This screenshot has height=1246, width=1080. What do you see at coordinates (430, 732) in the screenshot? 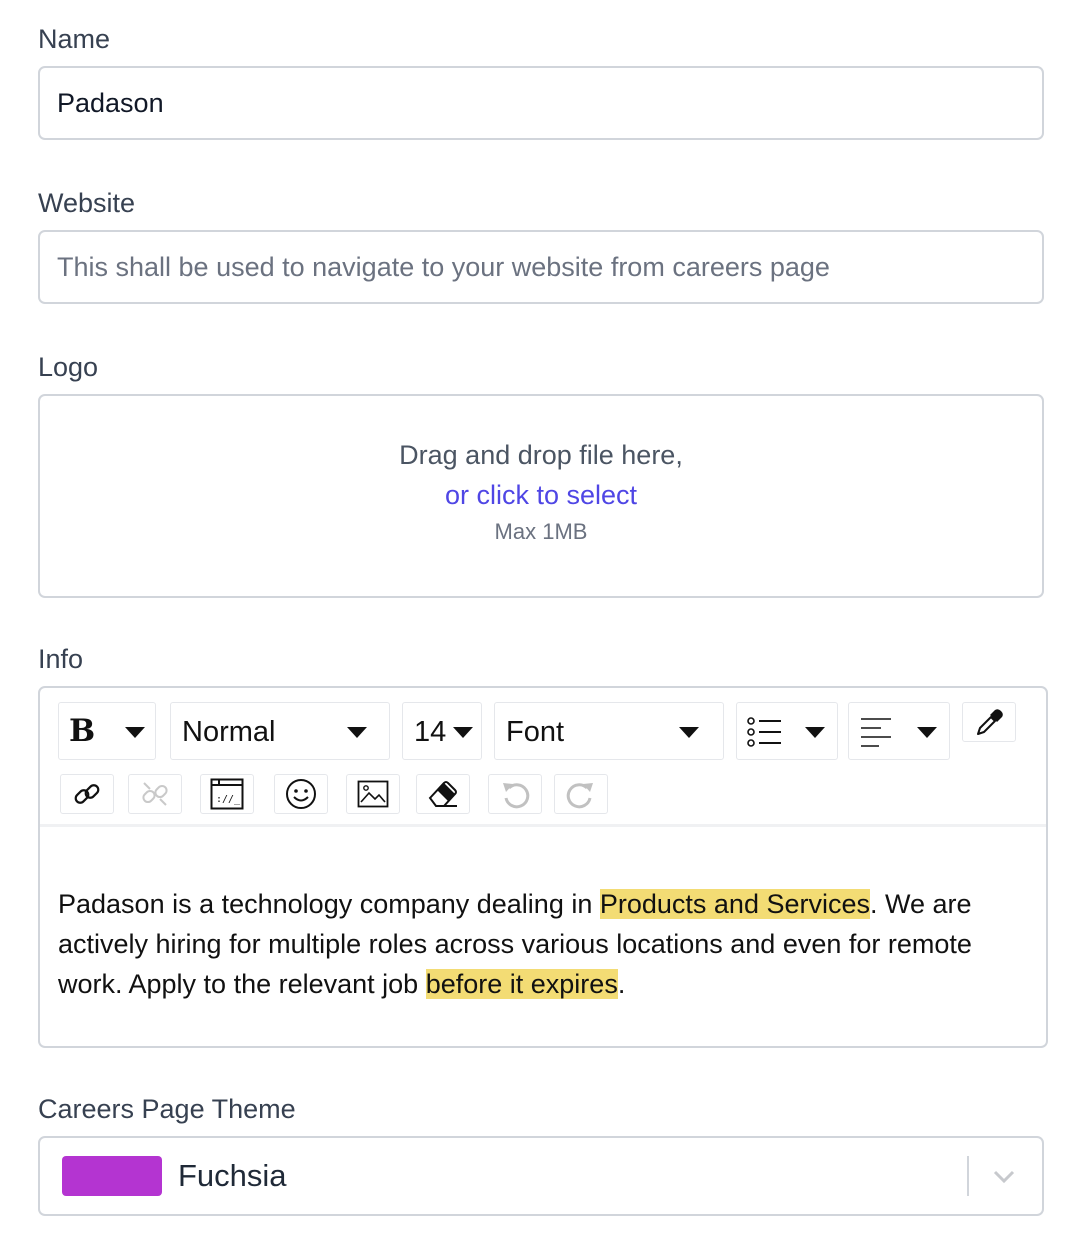
I see `font-size-value: 14` at bounding box center [430, 732].